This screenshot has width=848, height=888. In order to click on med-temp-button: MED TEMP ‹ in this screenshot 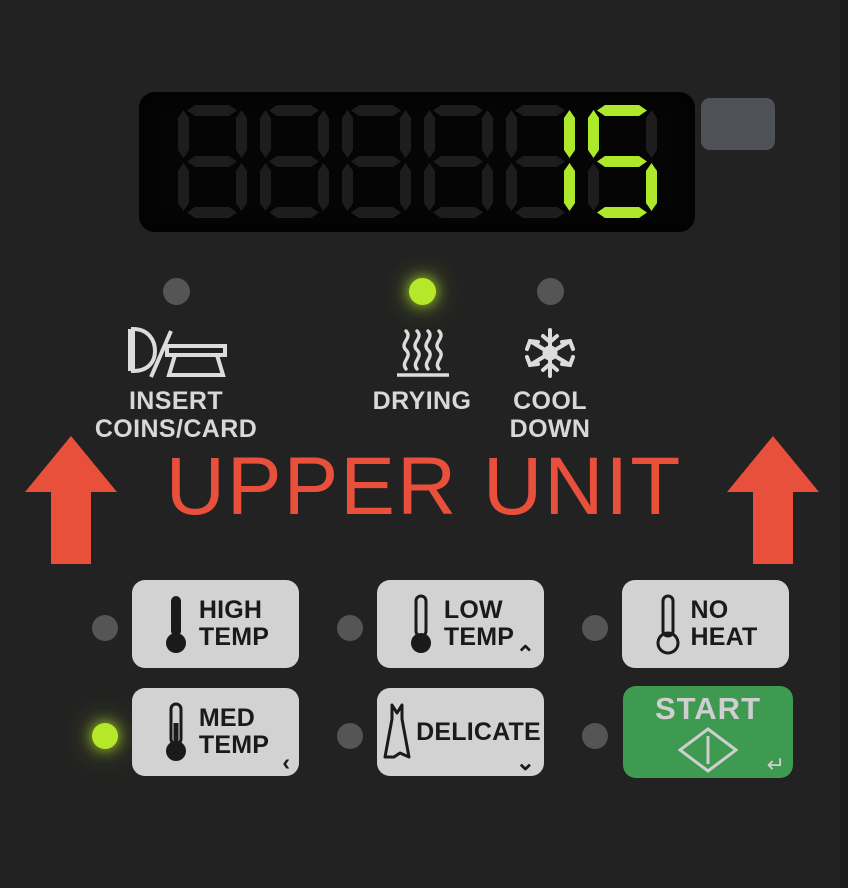, I will do `click(215, 732)`.